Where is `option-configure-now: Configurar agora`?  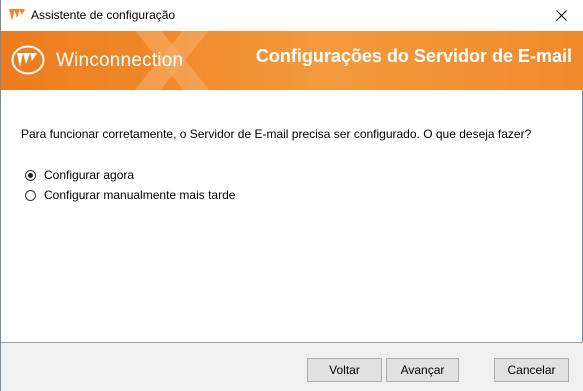 option-configure-now: Configurar agora is located at coordinates (79, 175).